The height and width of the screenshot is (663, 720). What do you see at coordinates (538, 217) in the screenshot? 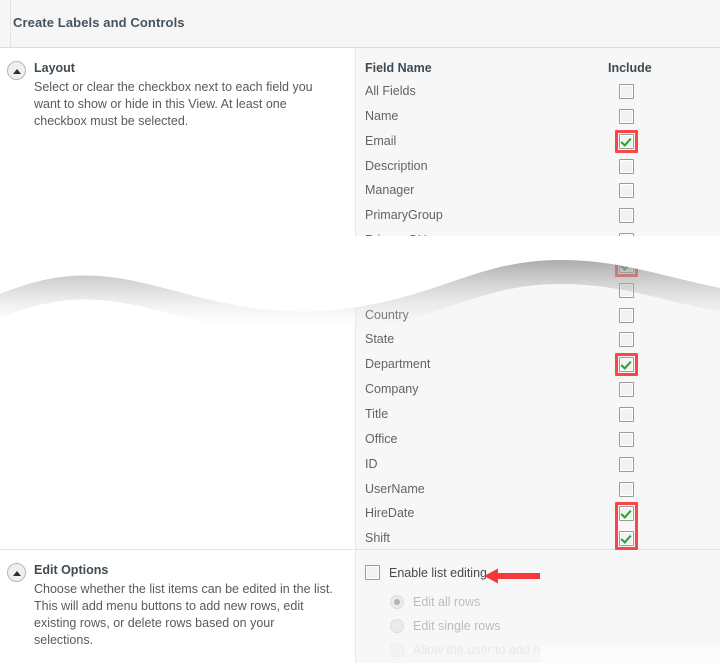
I see `field-row: PrimaryGroup` at bounding box center [538, 217].